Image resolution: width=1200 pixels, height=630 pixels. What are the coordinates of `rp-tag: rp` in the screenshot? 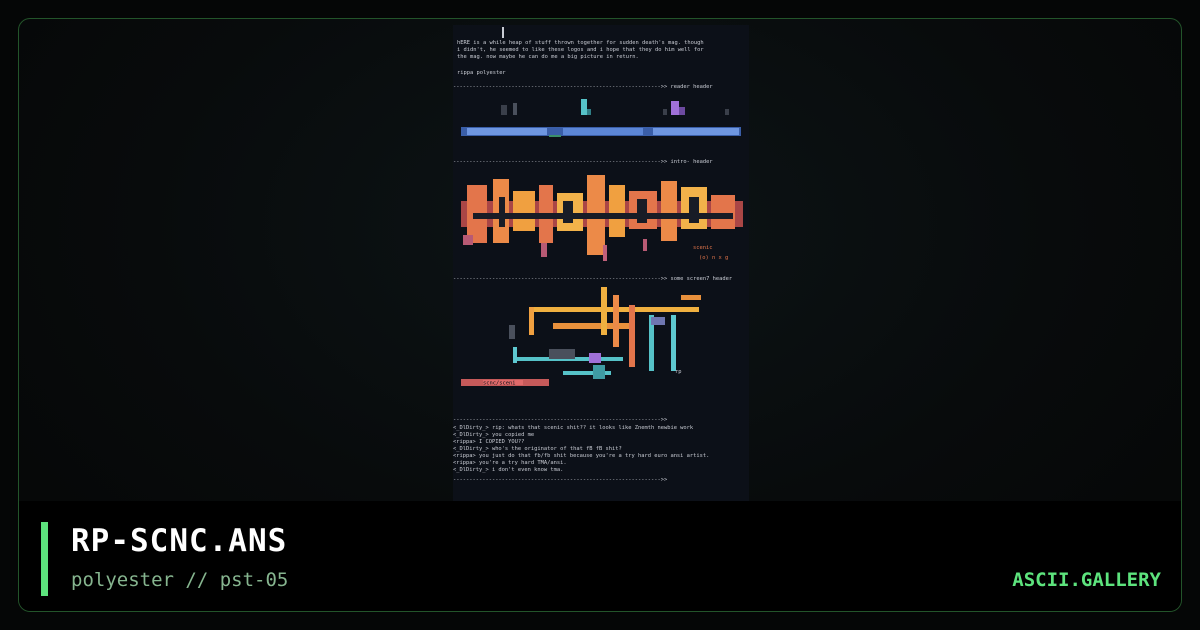 It's located at (678, 372).